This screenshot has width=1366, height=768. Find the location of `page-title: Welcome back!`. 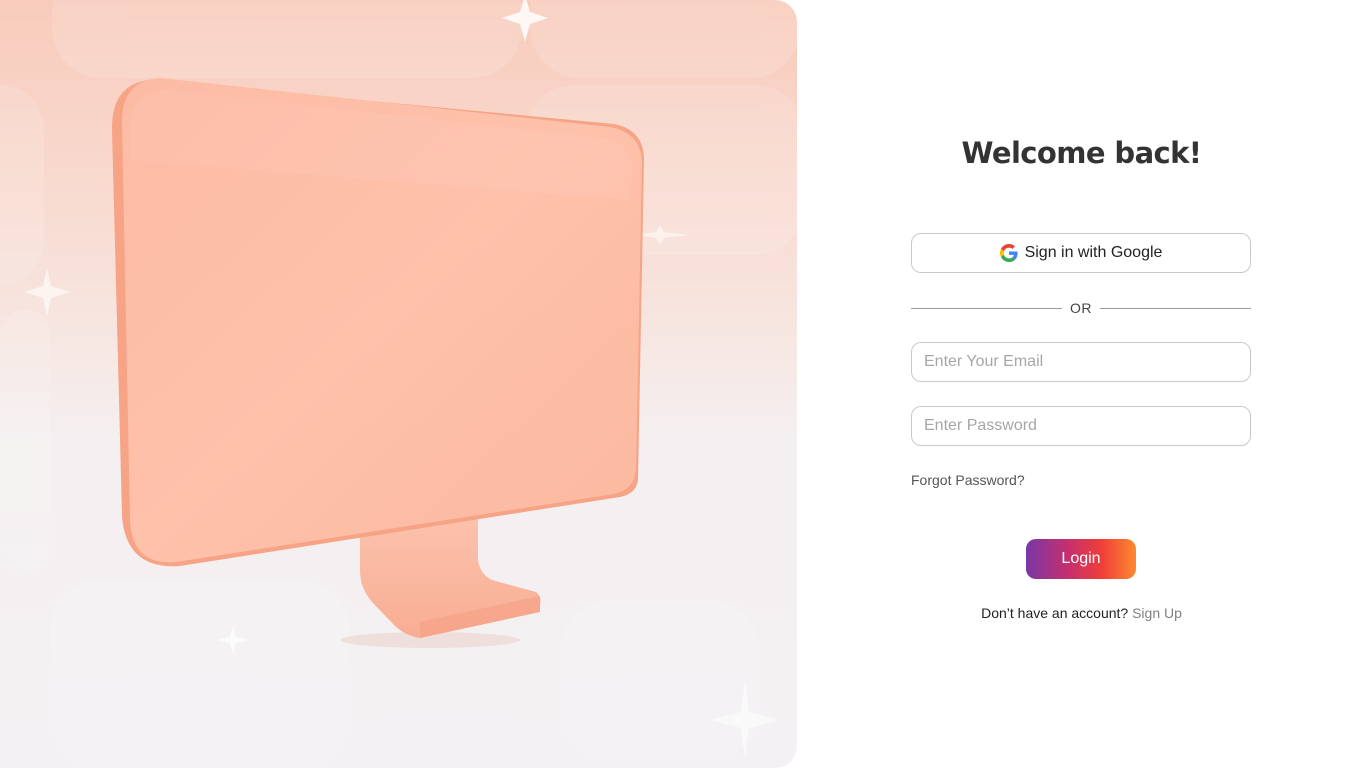

page-title: Welcome back! is located at coordinates (1081, 153).